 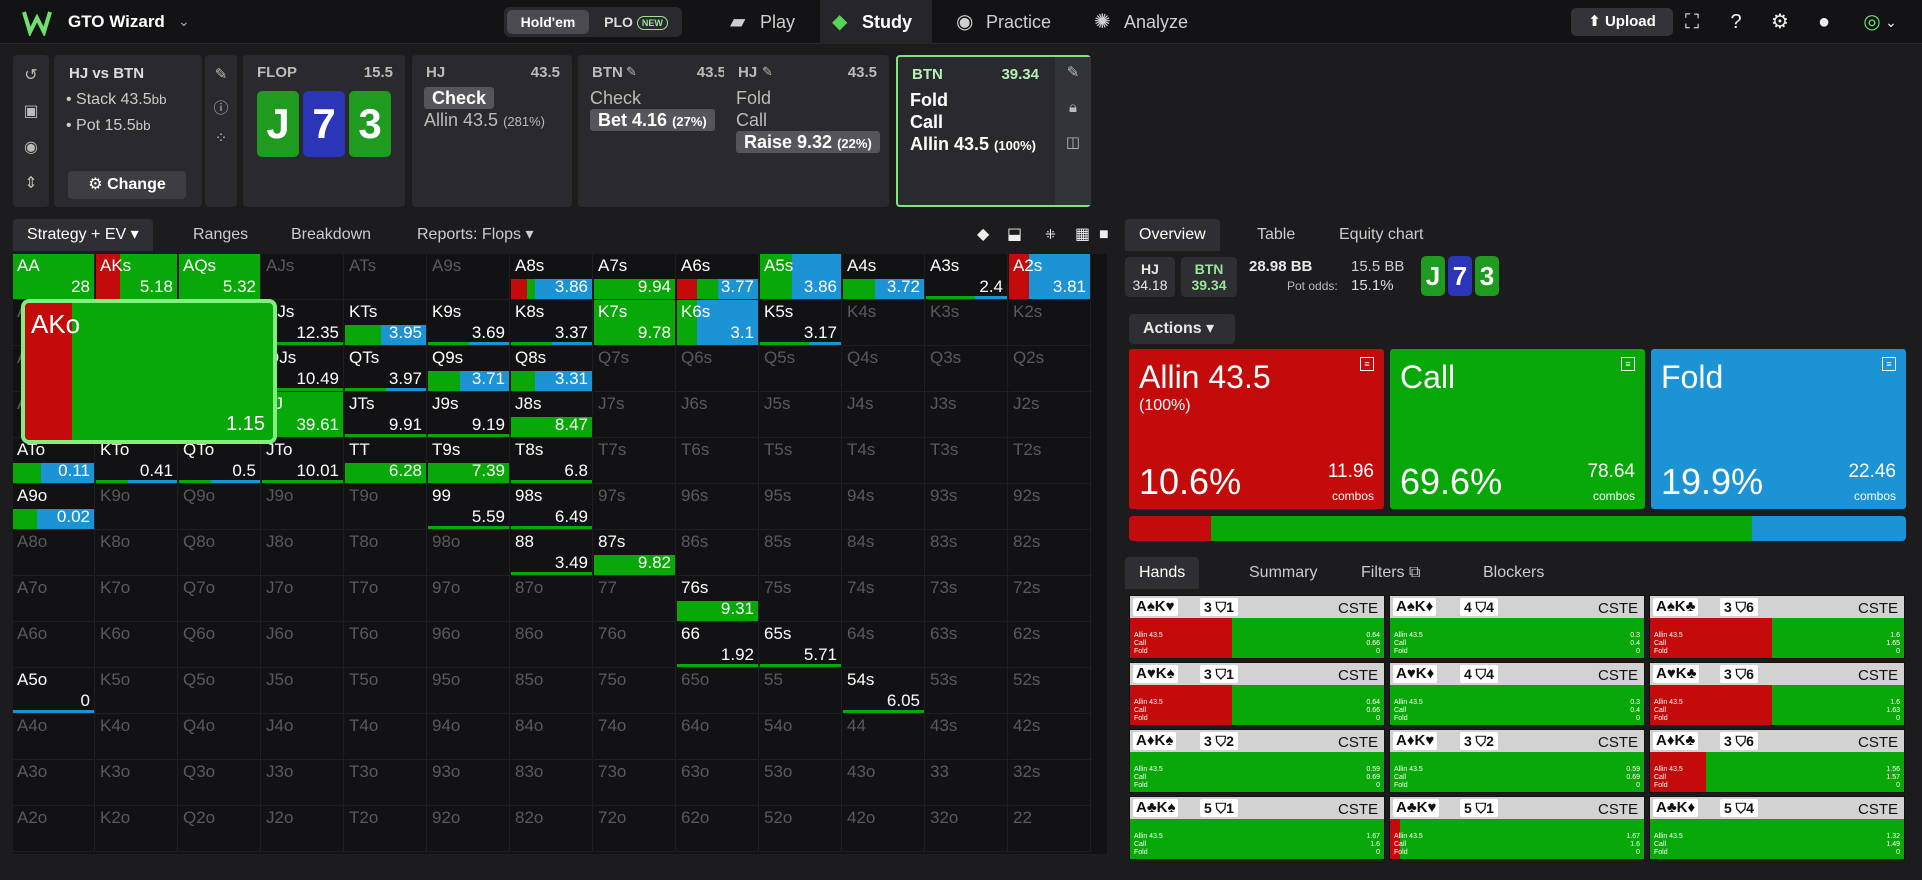 I want to click on matrix-cell-K2o: K2o, so click(x=137, y=829).